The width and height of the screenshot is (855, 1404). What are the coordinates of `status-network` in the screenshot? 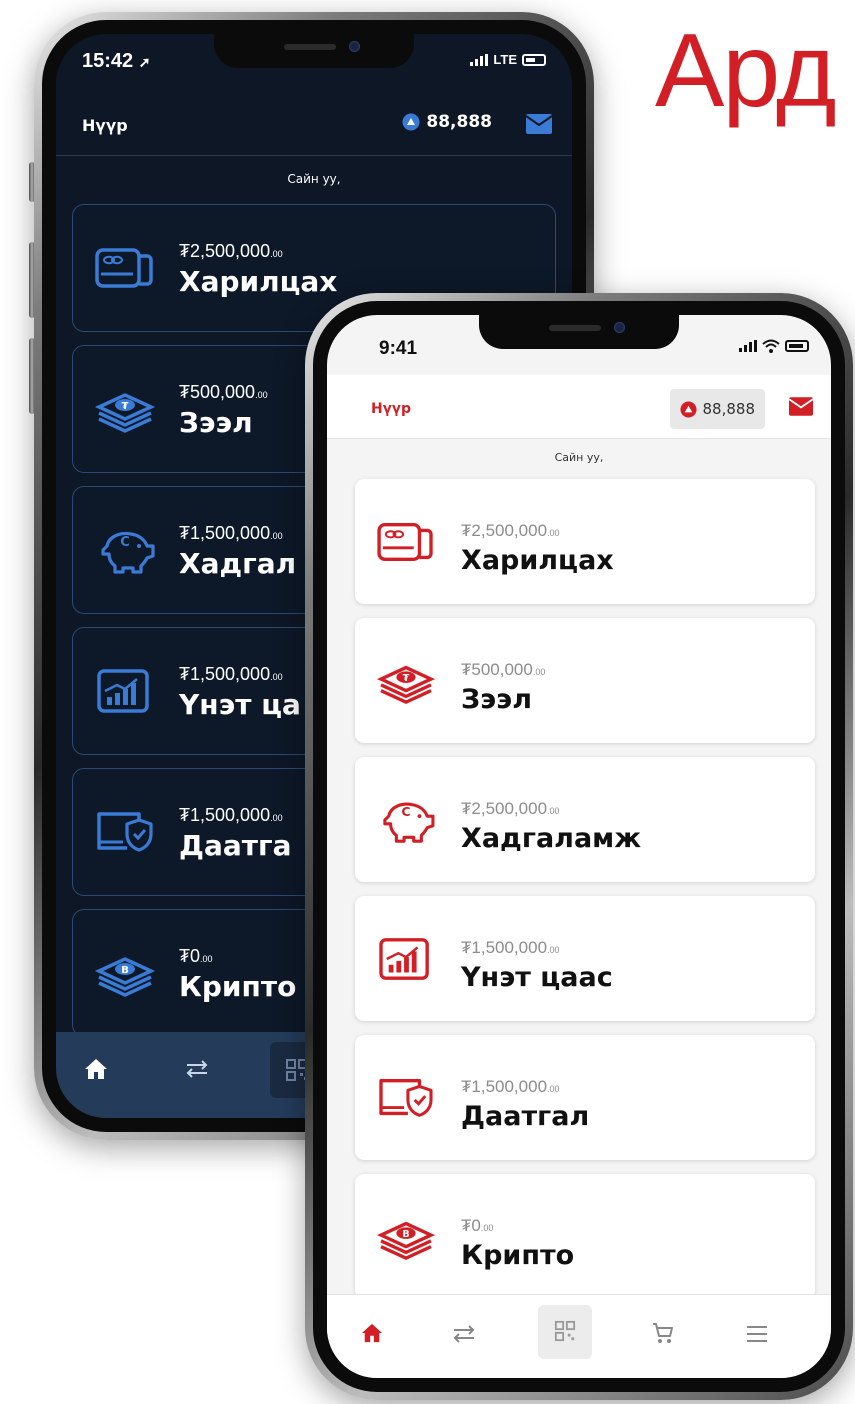 It's located at (774, 346).